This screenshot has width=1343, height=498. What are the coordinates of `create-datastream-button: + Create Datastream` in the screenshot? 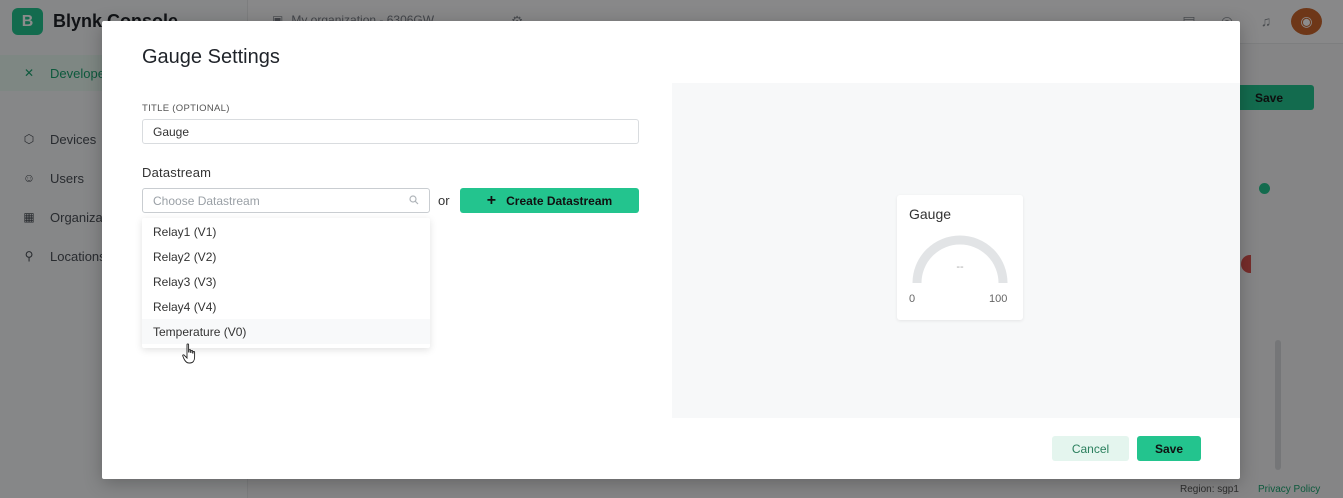 It's located at (549, 200).